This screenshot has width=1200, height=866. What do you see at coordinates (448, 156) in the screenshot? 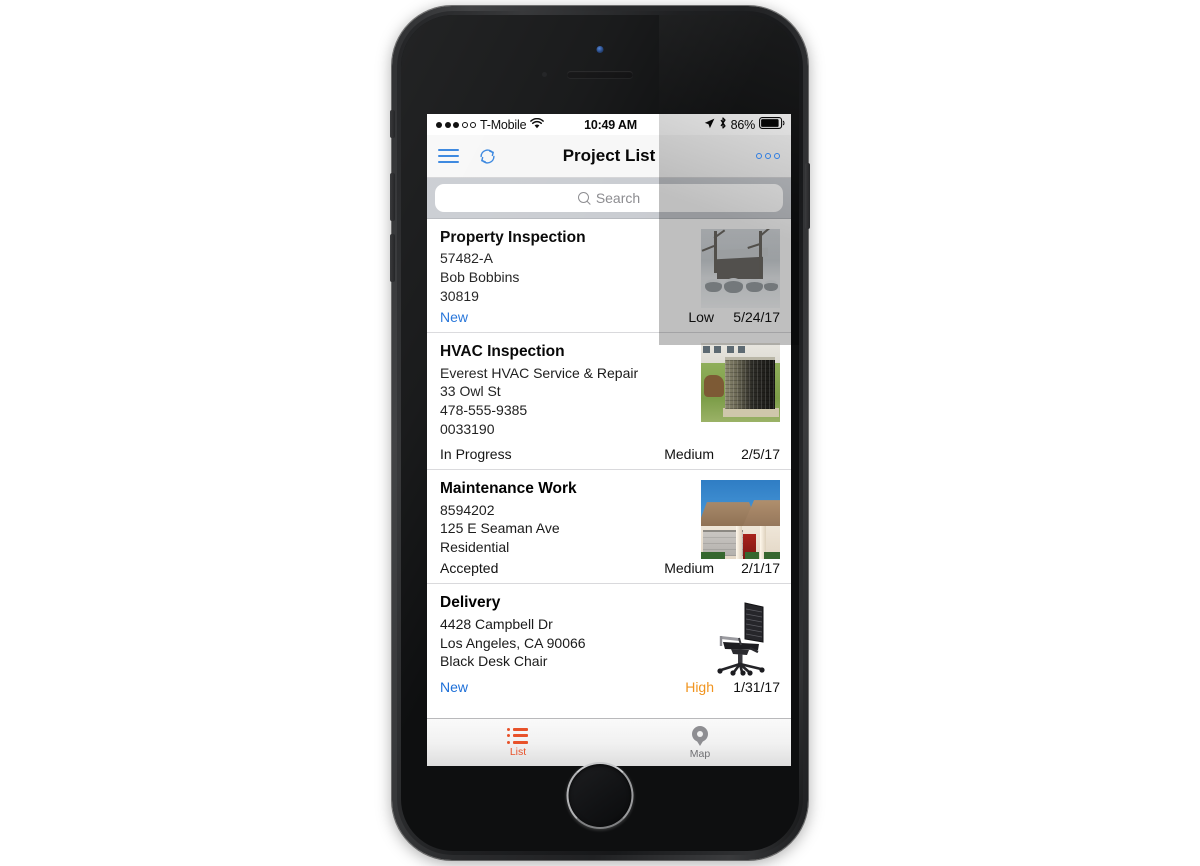
I see `hamburger-menu-icon` at bounding box center [448, 156].